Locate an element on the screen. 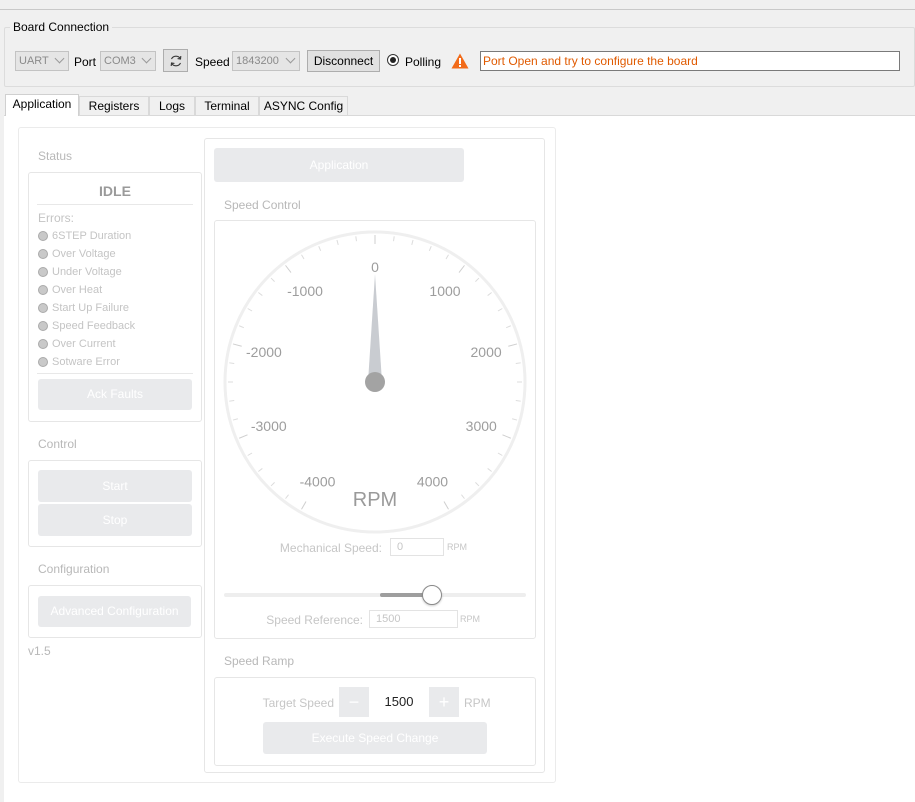 This screenshot has height=802, width=915. motor-state-label: IDLE is located at coordinates (115, 191).